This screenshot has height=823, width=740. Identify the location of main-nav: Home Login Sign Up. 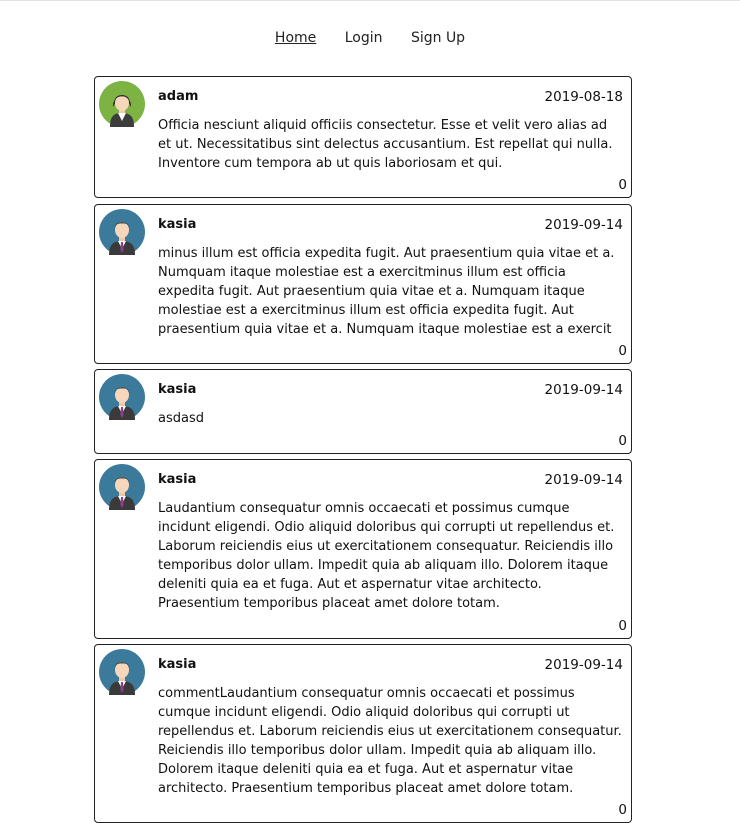
(370, 38).